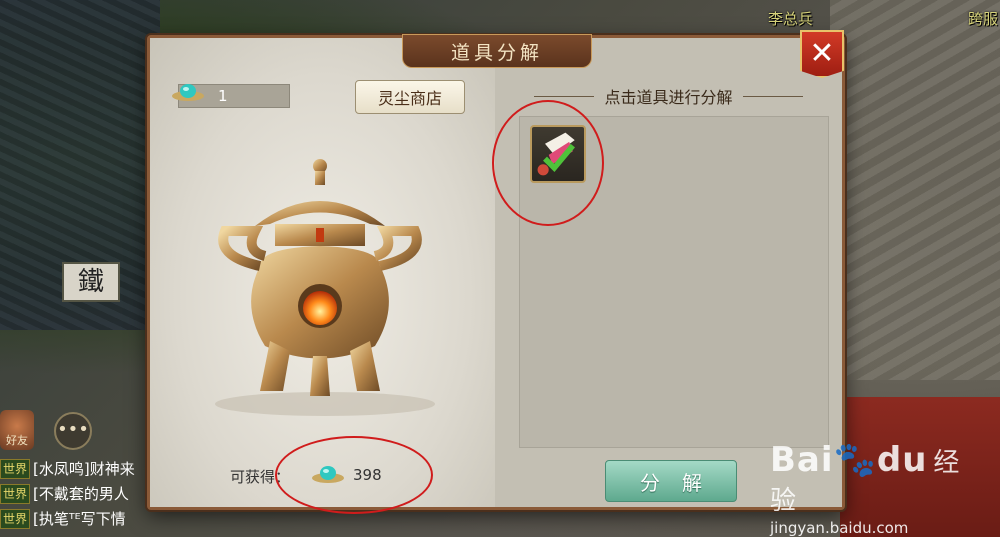  What do you see at coordinates (410, 97) in the screenshot?
I see `spirit-dust-shop-button: 灵尘商店` at bounding box center [410, 97].